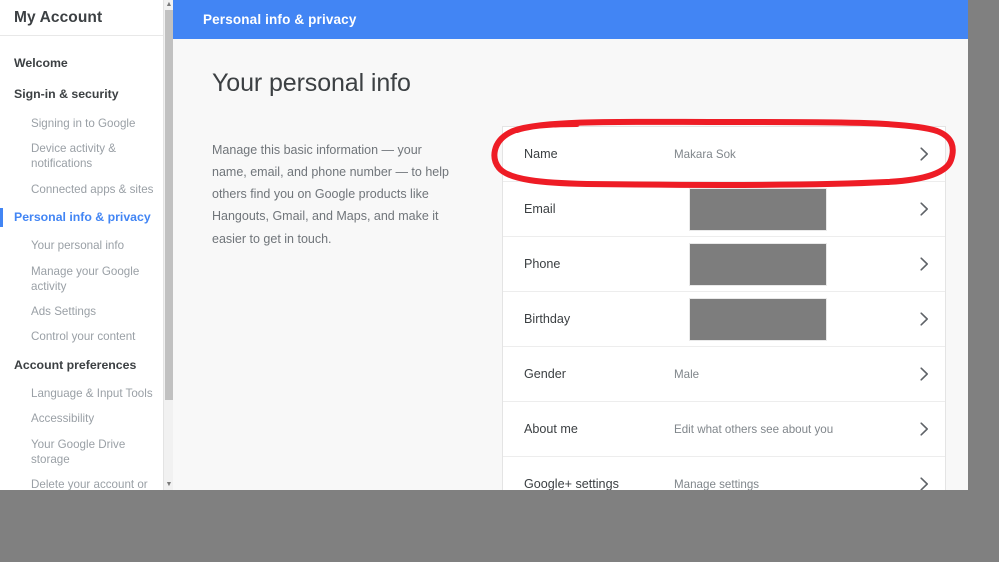 This screenshot has height=562, width=999. What do you see at coordinates (570, 19) in the screenshot?
I see `top-app-bar: Personal info & privacy` at bounding box center [570, 19].